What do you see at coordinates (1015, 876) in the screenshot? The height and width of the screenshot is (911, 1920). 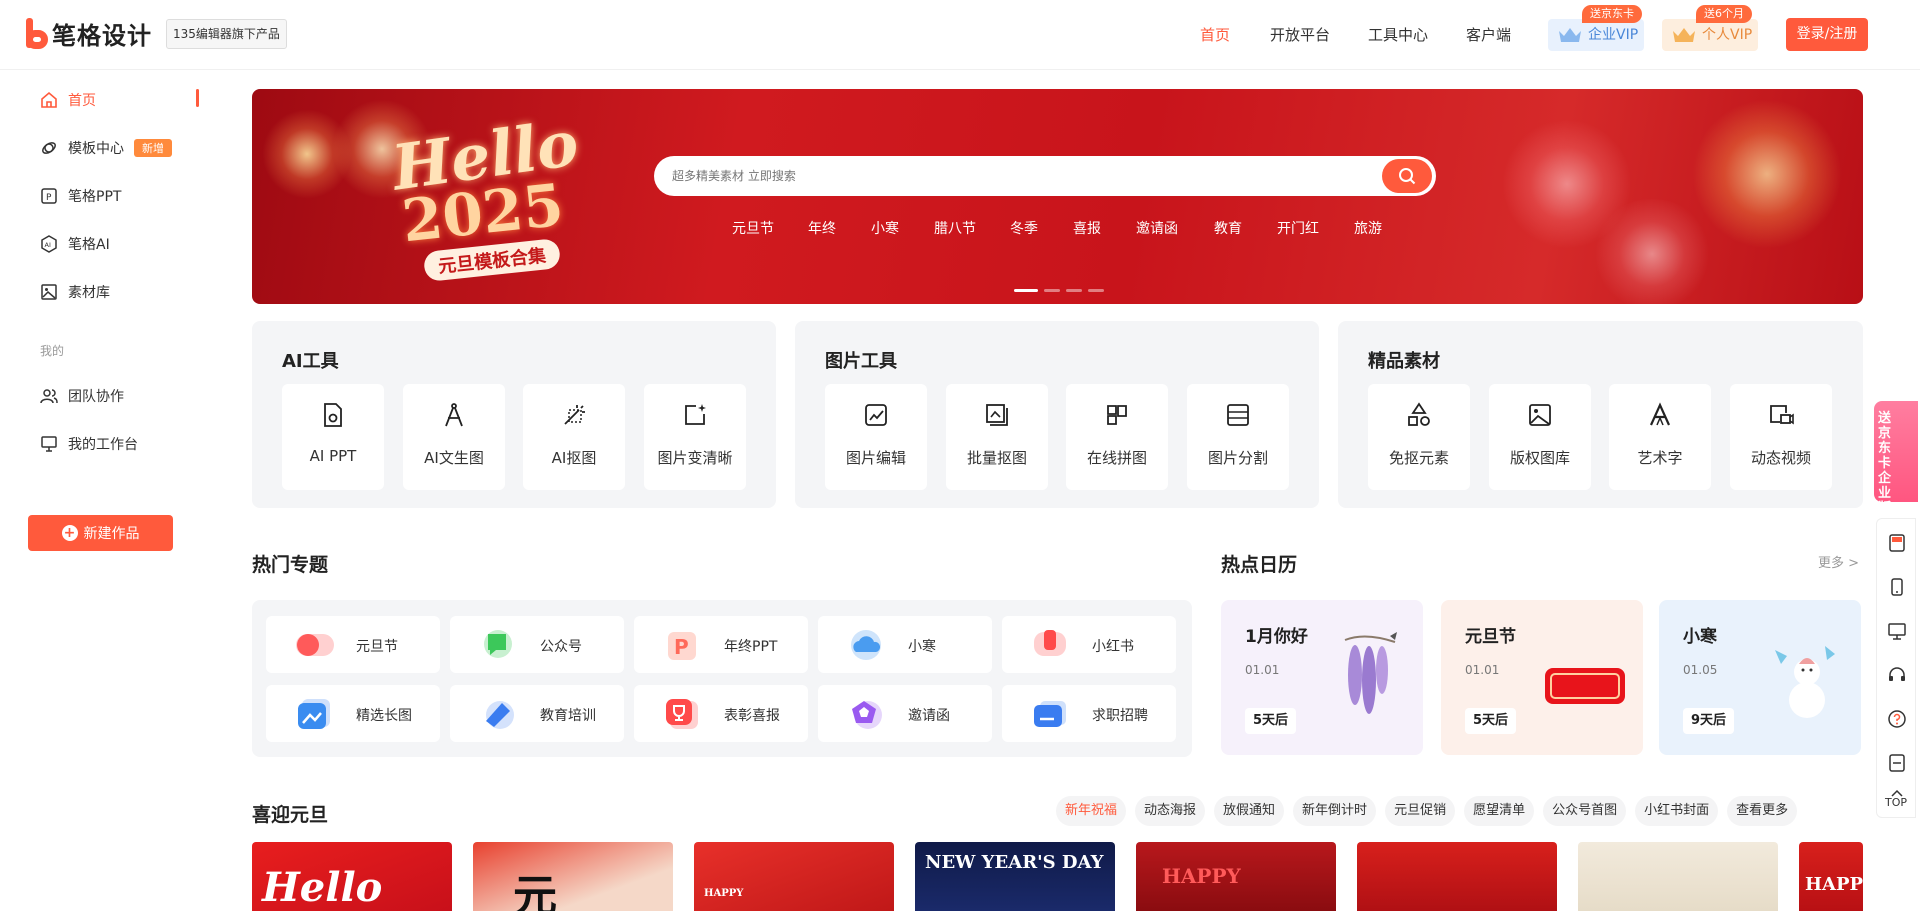 I see `template-thumbnail: NEW YEAR'S DAY` at bounding box center [1015, 876].